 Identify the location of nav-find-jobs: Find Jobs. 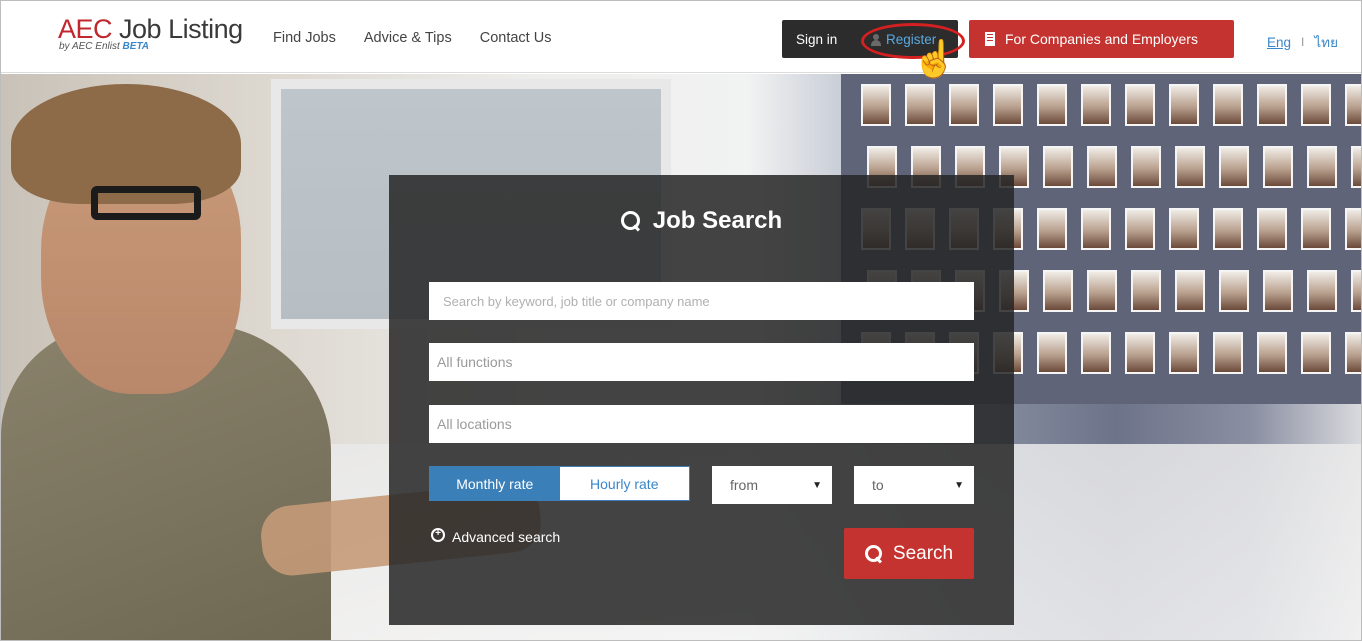
(304, 38).